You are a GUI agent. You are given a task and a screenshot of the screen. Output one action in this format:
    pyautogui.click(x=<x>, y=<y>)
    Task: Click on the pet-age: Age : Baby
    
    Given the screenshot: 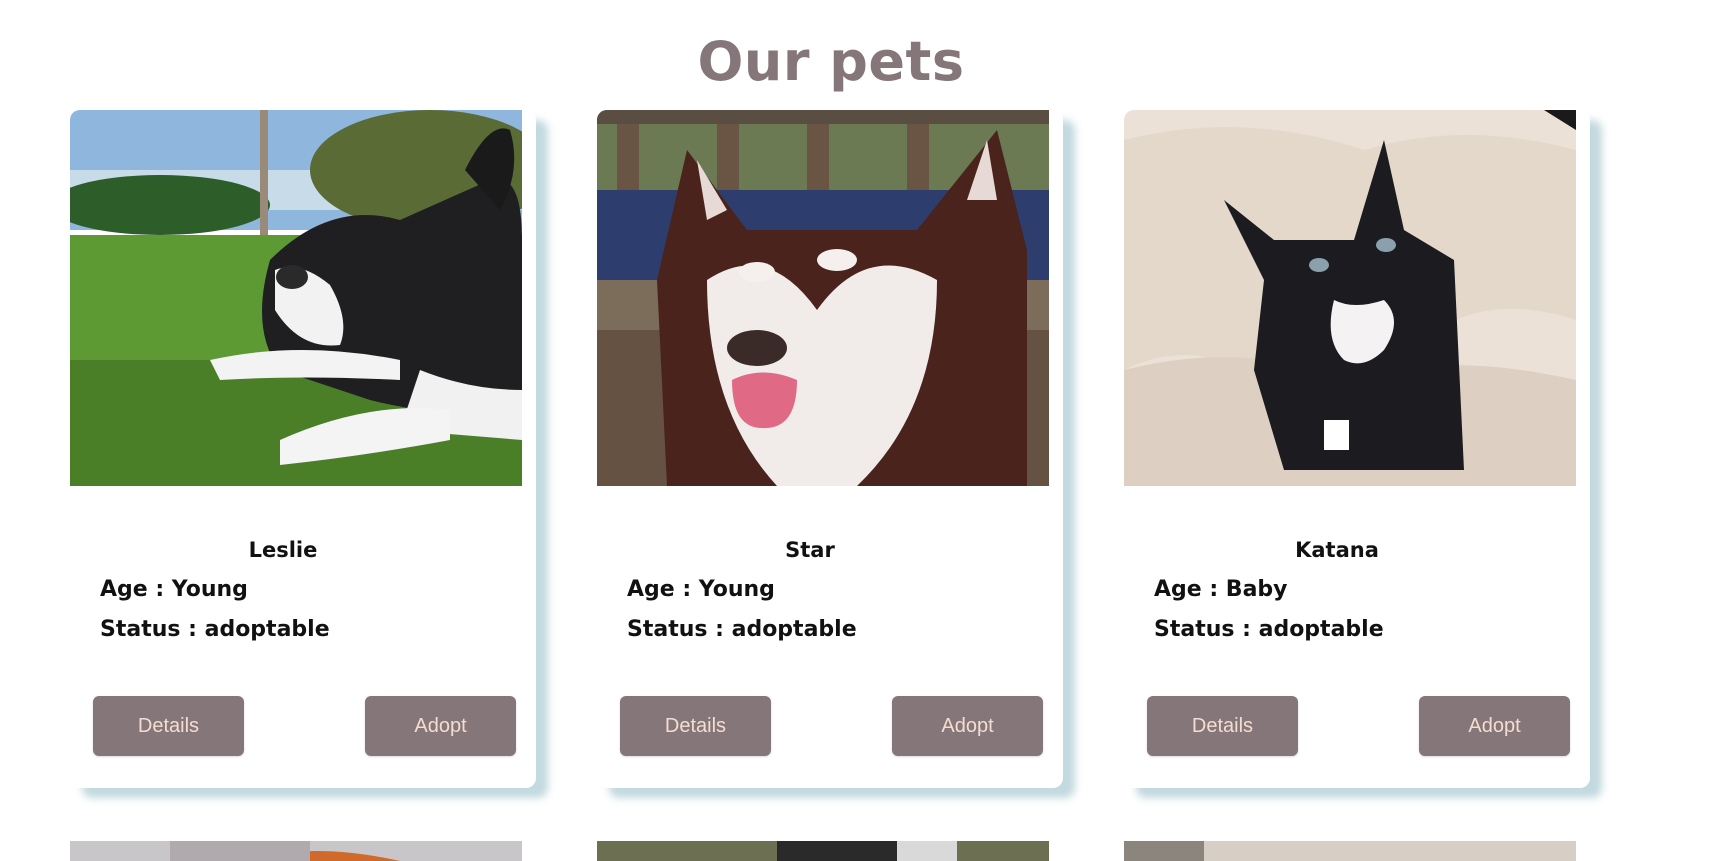 What is the action you would take?
    pyautogui.click(x=1221, y=589)
    